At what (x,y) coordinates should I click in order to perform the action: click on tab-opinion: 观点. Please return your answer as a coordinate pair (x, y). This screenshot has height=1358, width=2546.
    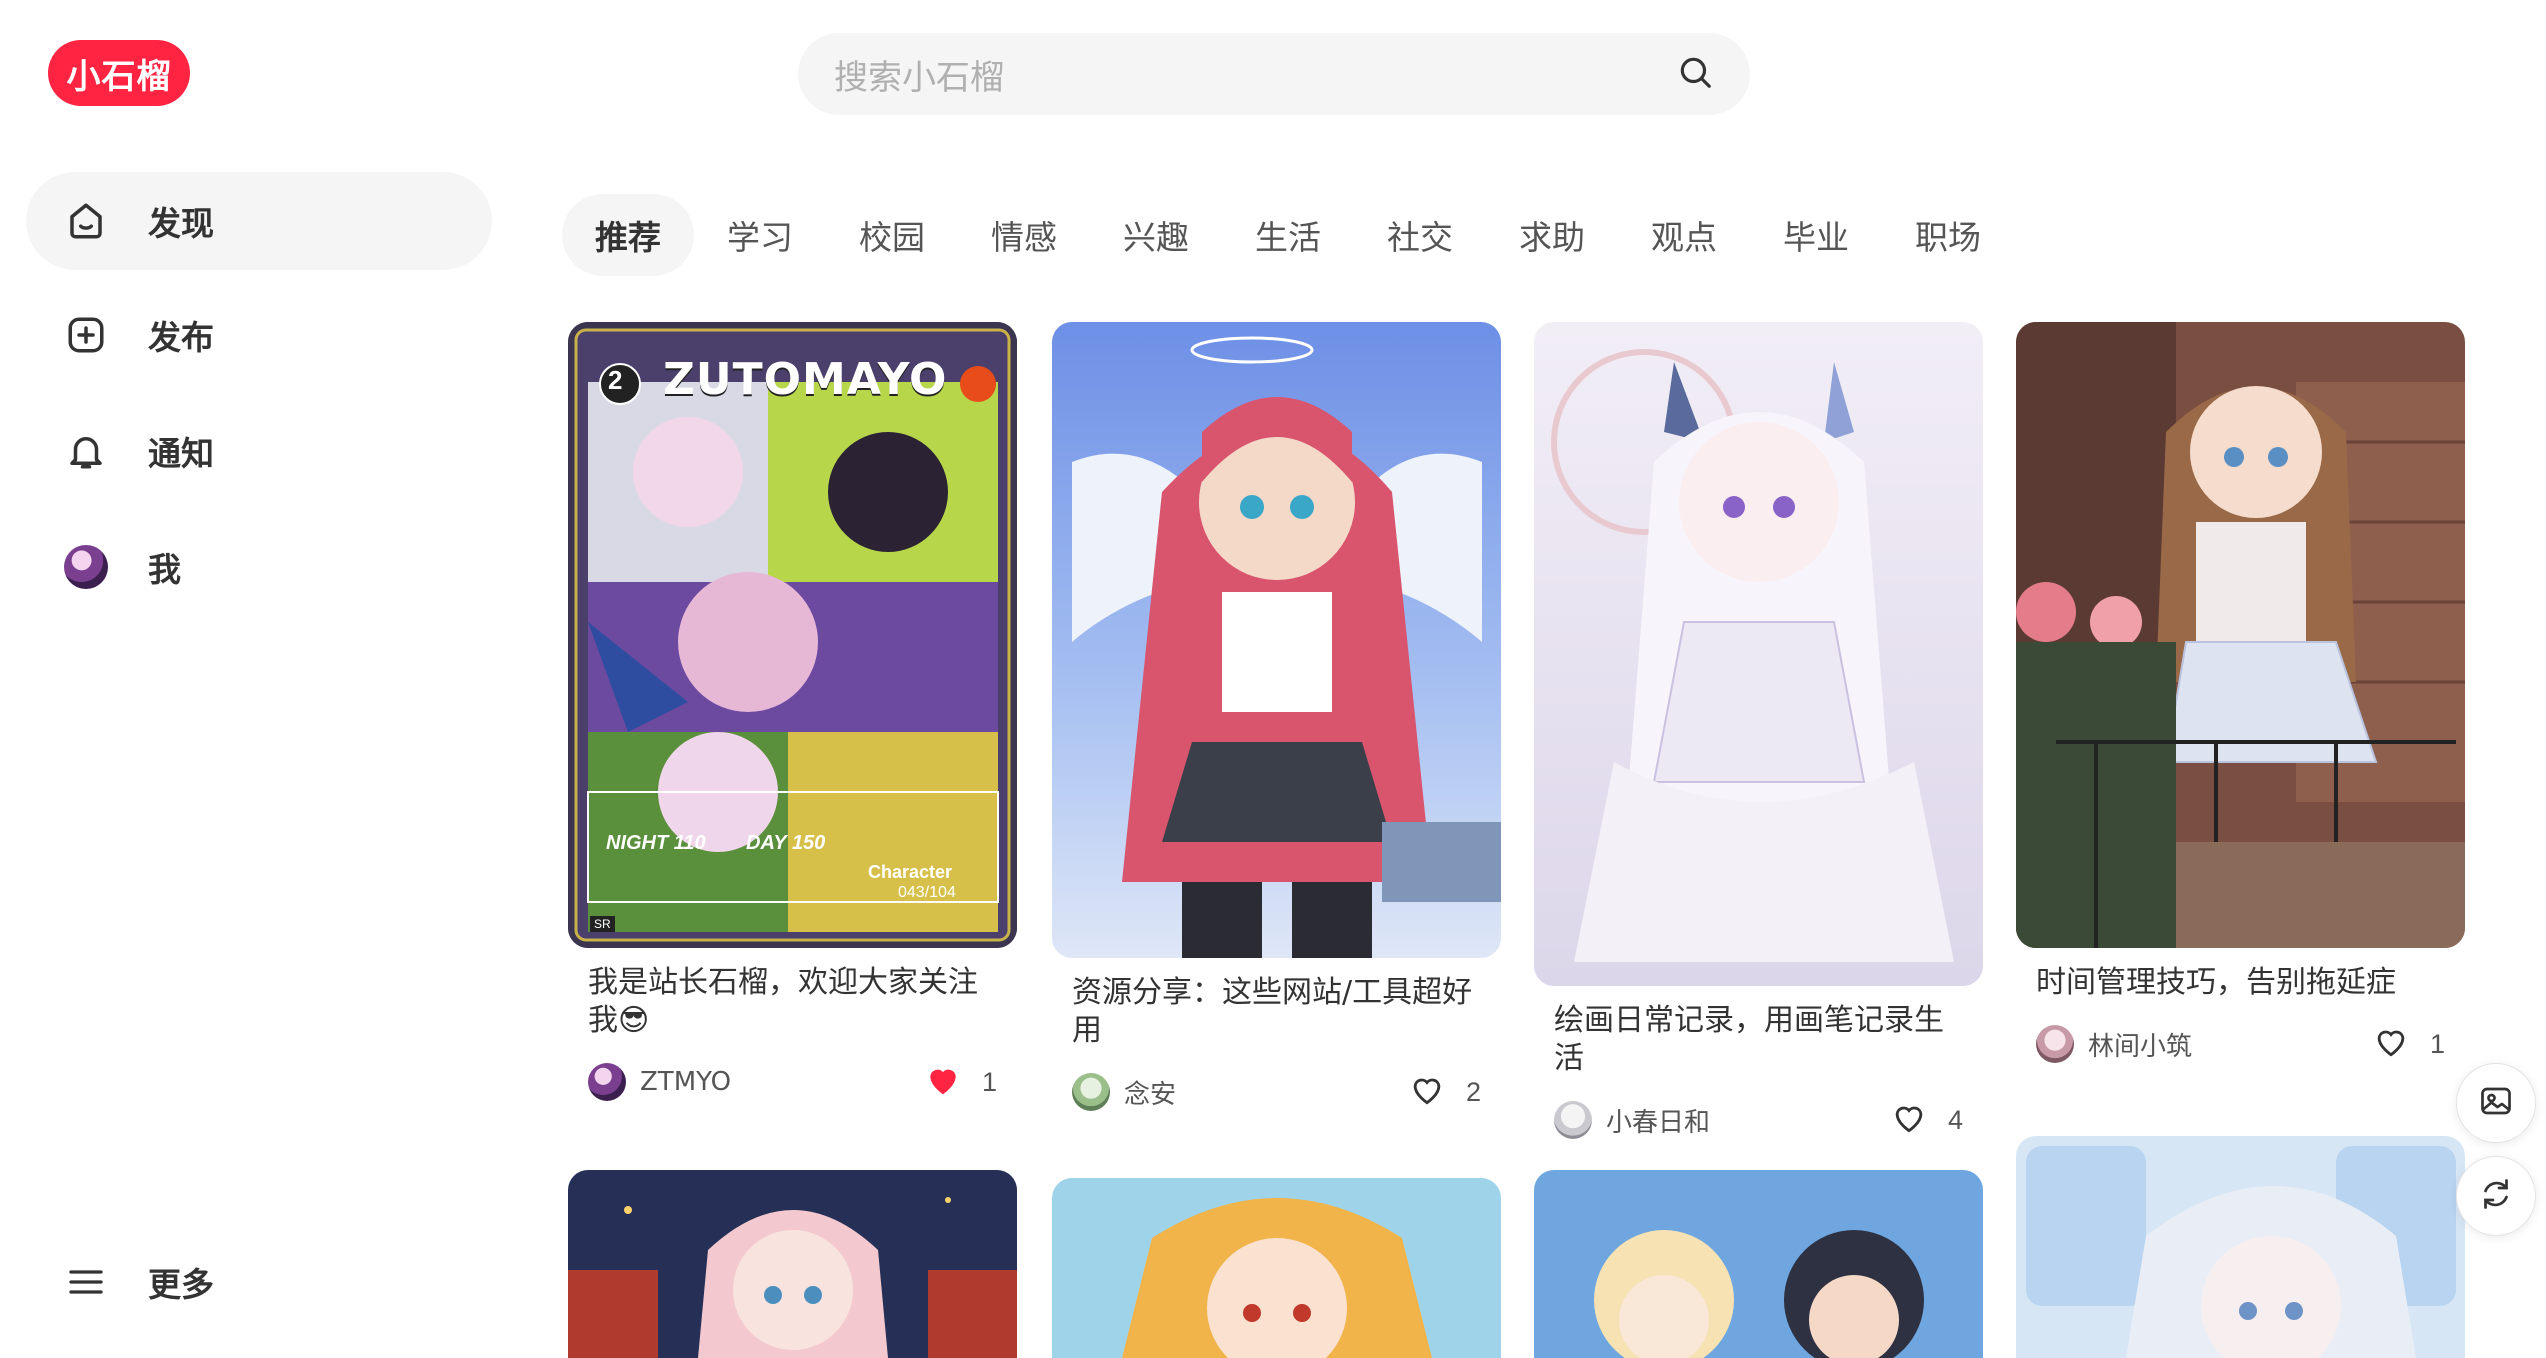
    Looking at the image, I should click on (1684, 235).